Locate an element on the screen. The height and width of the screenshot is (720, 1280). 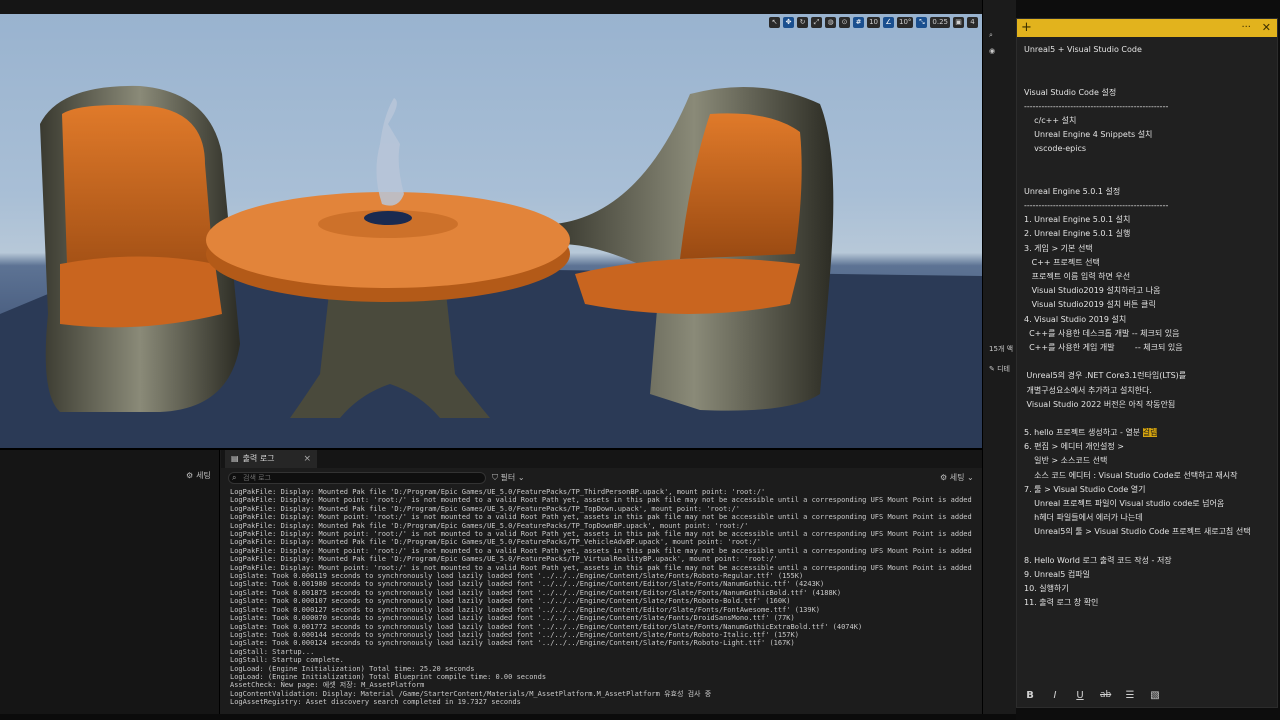
gear-icon: ⚙ is located at coordinates (190, 475).